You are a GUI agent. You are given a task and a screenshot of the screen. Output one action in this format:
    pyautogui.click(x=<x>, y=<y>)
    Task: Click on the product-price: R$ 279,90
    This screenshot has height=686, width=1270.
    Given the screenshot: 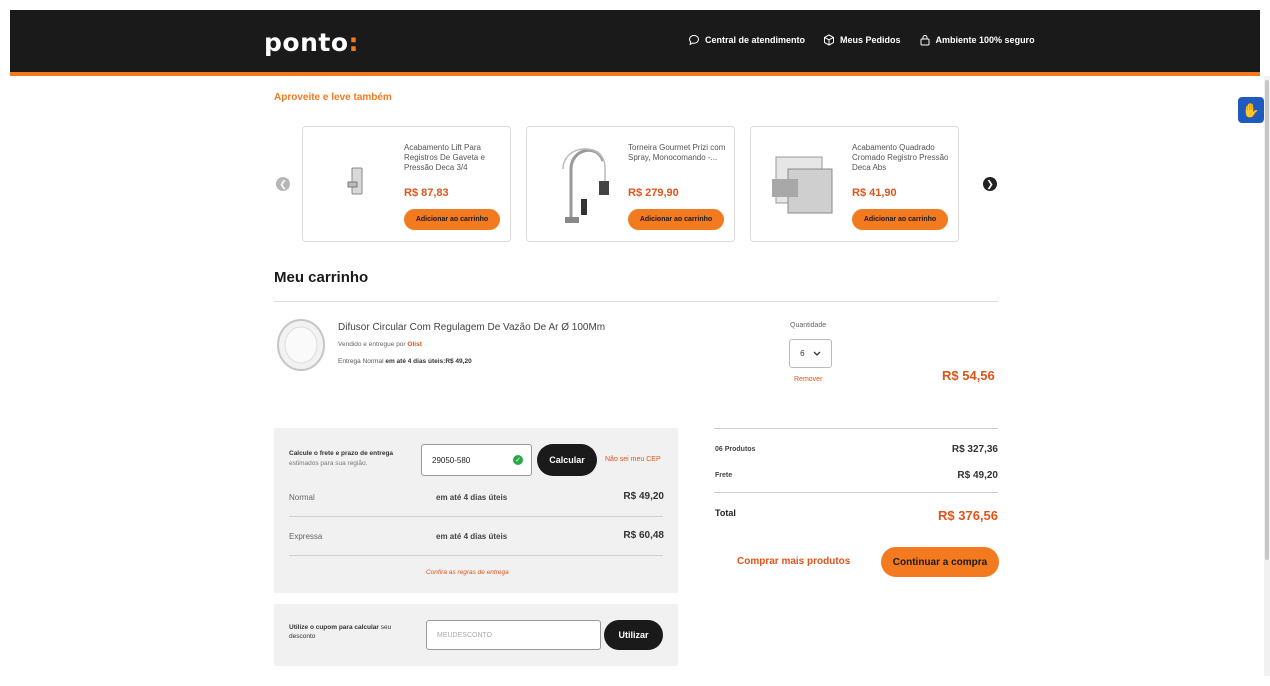 What is the action you would take?
    pyautogui.click(x=653, y=193)
    